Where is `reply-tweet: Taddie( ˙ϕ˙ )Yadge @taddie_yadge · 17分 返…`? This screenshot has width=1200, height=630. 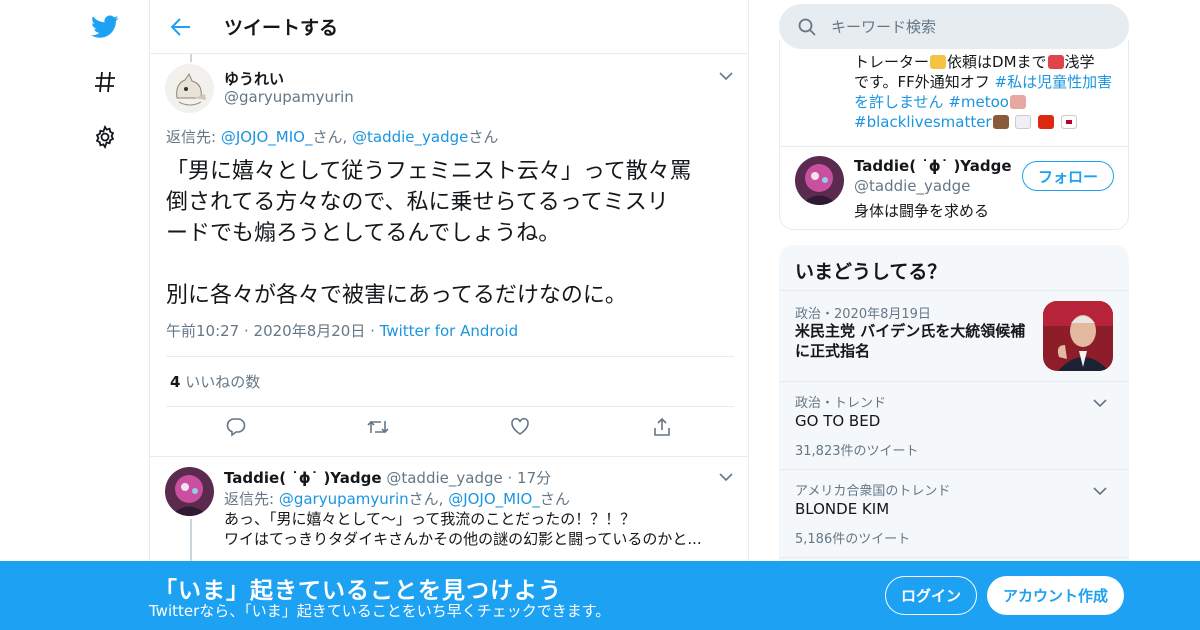 reply-tweet: Taddie( ˙ϕ˙ )Yadge @taddie_yadge · 17分 返… is located at coordinates (449, 516).